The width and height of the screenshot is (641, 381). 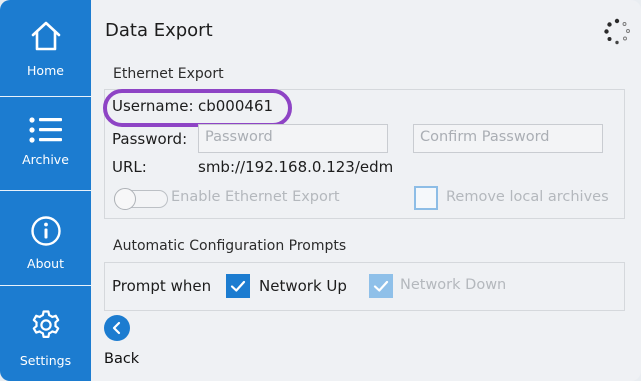 I want to click on username-highlight, so click(x=197, y=108).